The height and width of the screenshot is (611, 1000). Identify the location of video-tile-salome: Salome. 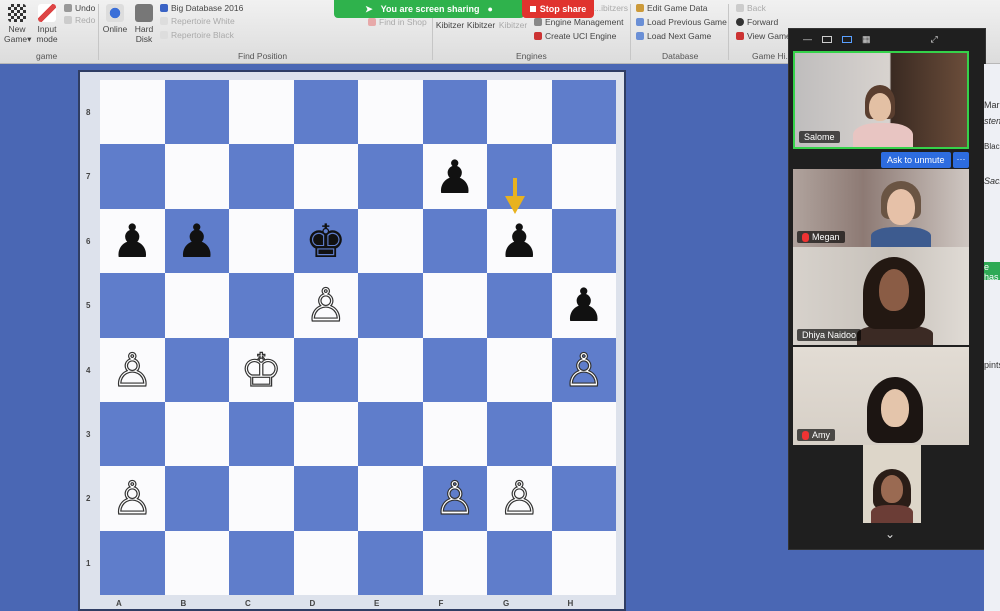
(881, 100).